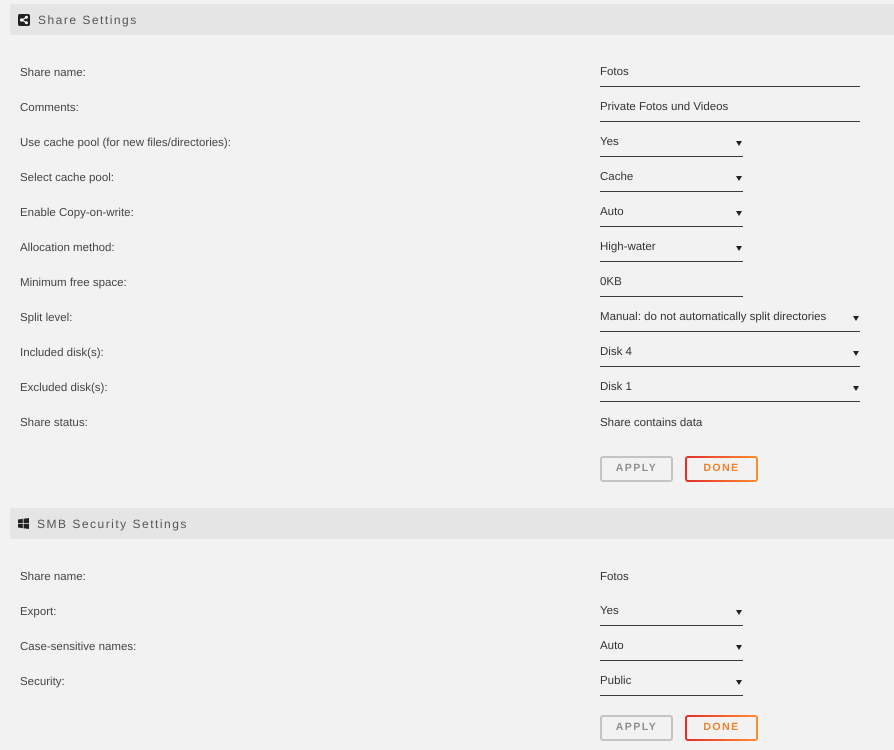 The width and height of the screenshot is (894, 750). What do you see at coordinates (39, 612) in the screenshot?
I see `field-label: Export:` at bounding box center [39, 612].